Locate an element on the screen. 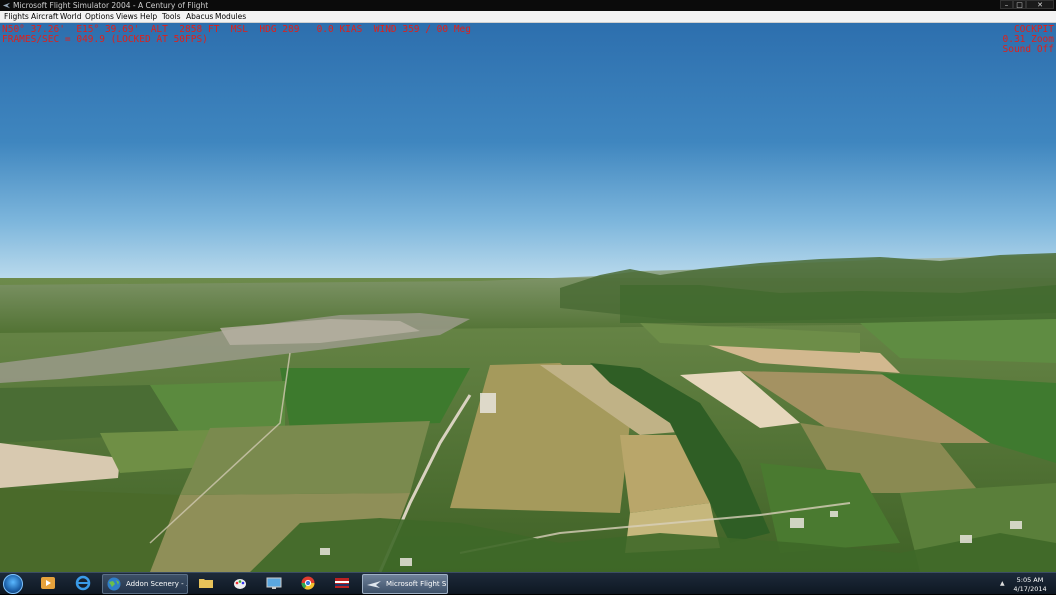  airplane-icon is located at coordinates (374, 584).